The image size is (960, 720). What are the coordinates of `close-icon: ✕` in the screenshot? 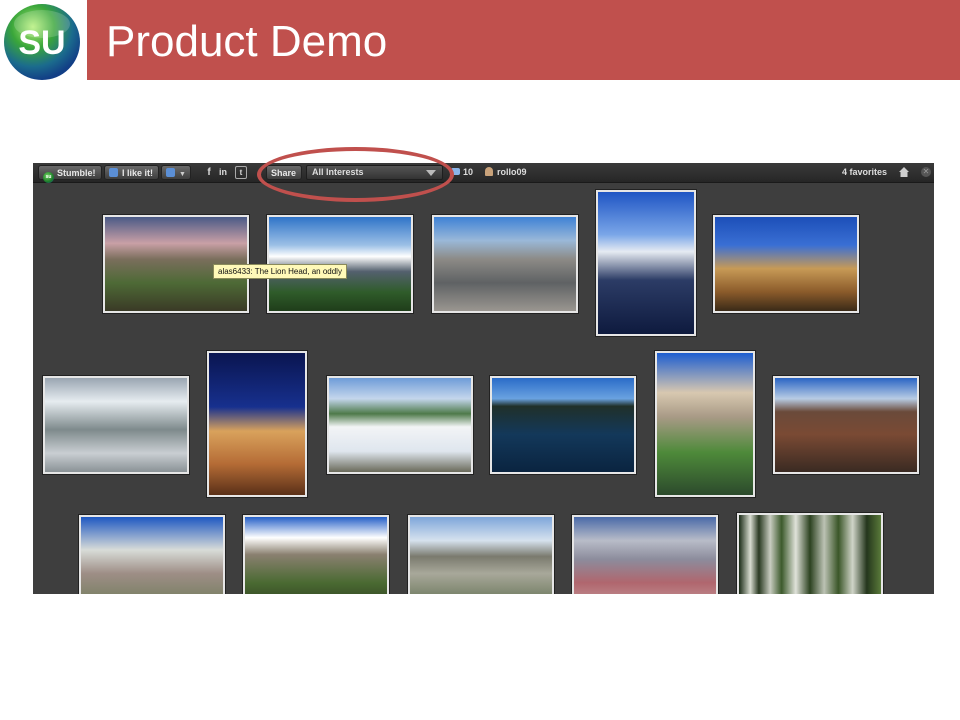 It's located at (926, 172).